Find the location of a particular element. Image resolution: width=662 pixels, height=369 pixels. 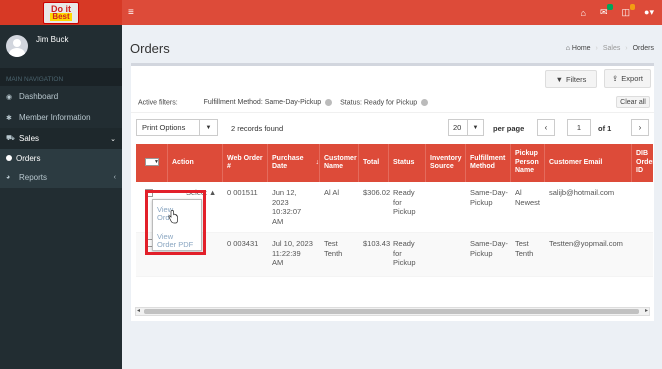

pickup-person: Al Newest is located at coordinates (525, 197).